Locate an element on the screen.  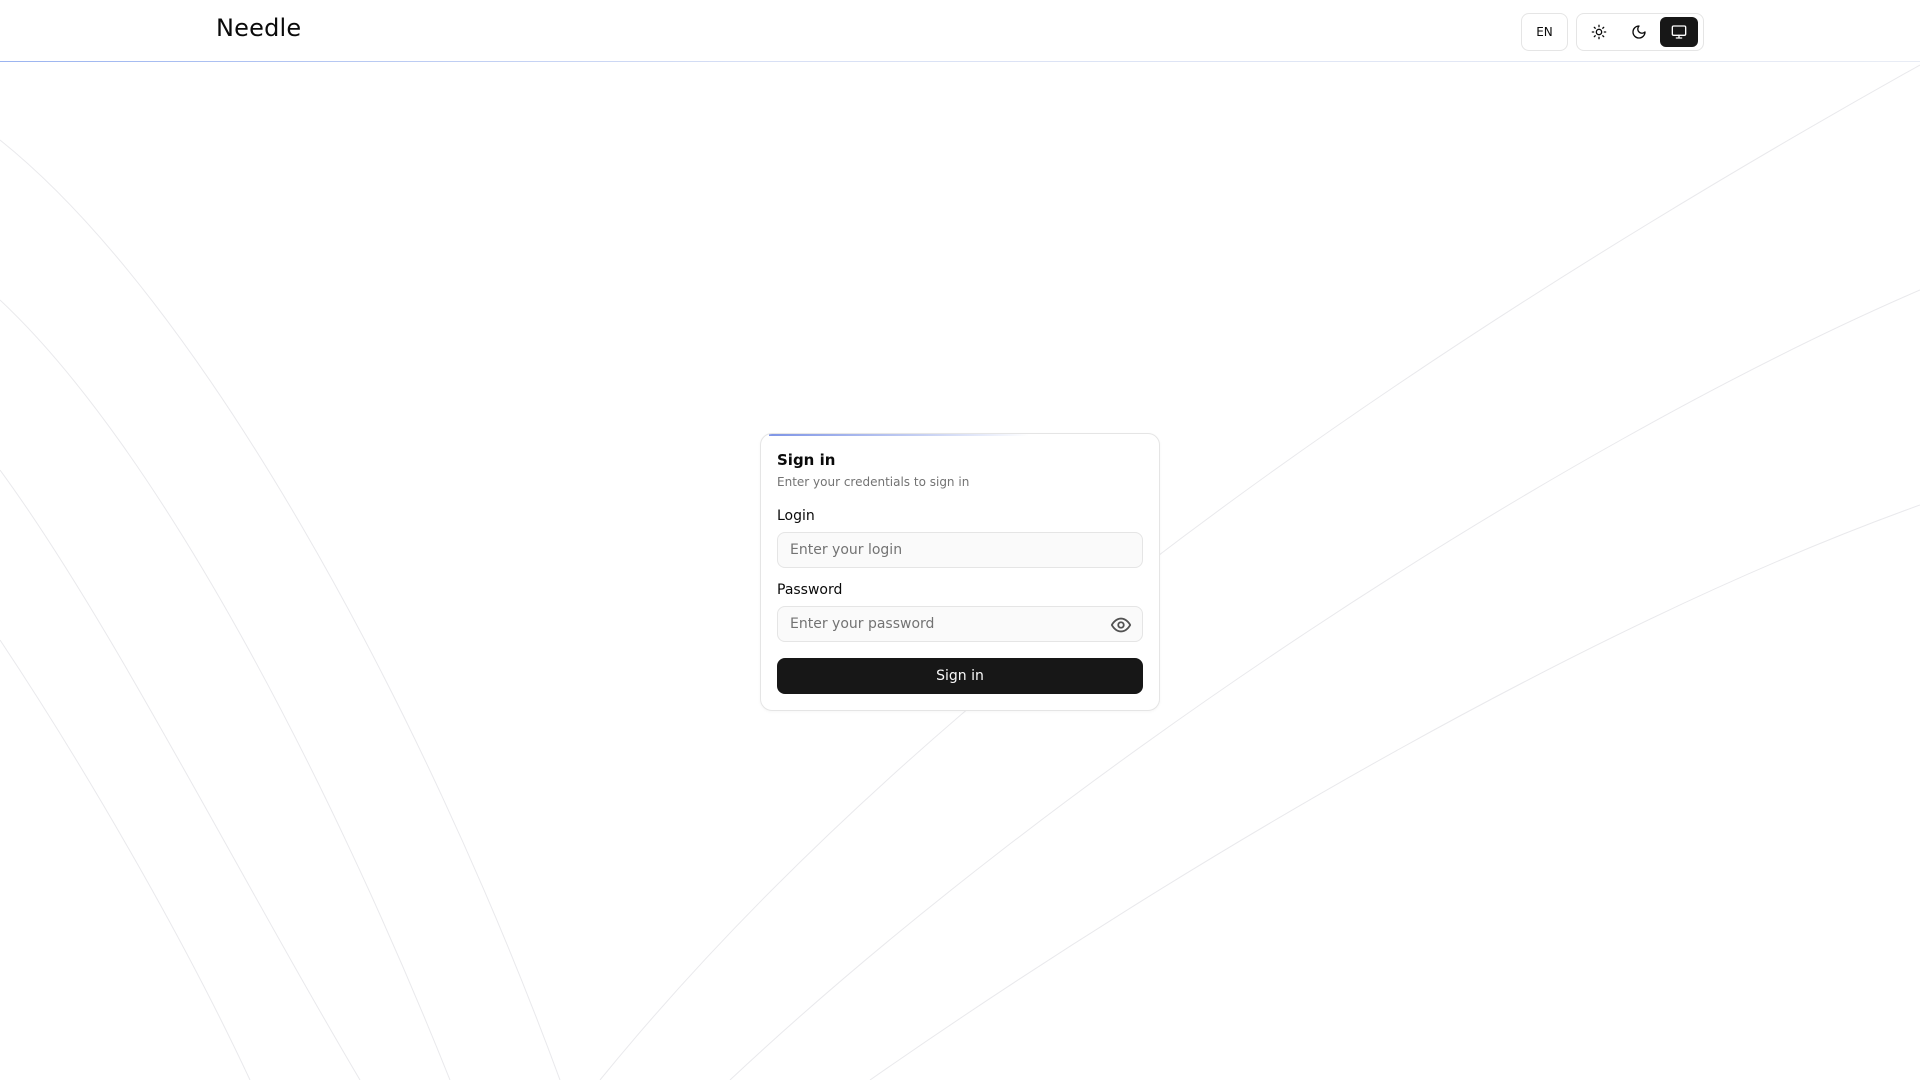
login-label: Login is located at coordinates (796, 516).